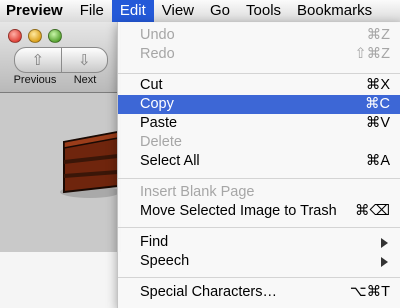 The height and width of the screenshot is (308, 400). I want to click on navigation-segmented-control: ⇧ ⇩, so click(61, 60).